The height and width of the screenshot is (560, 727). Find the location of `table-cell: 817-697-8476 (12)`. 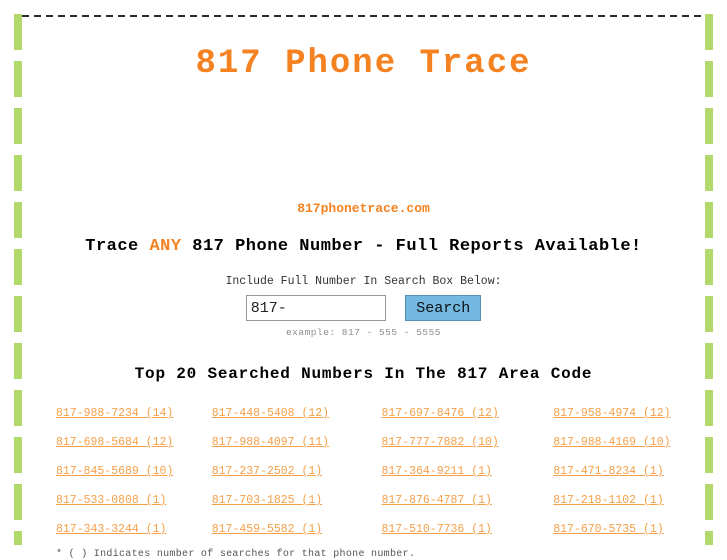

table-cell: 817-697-8476 (12) is located at coordinates (449, 417).